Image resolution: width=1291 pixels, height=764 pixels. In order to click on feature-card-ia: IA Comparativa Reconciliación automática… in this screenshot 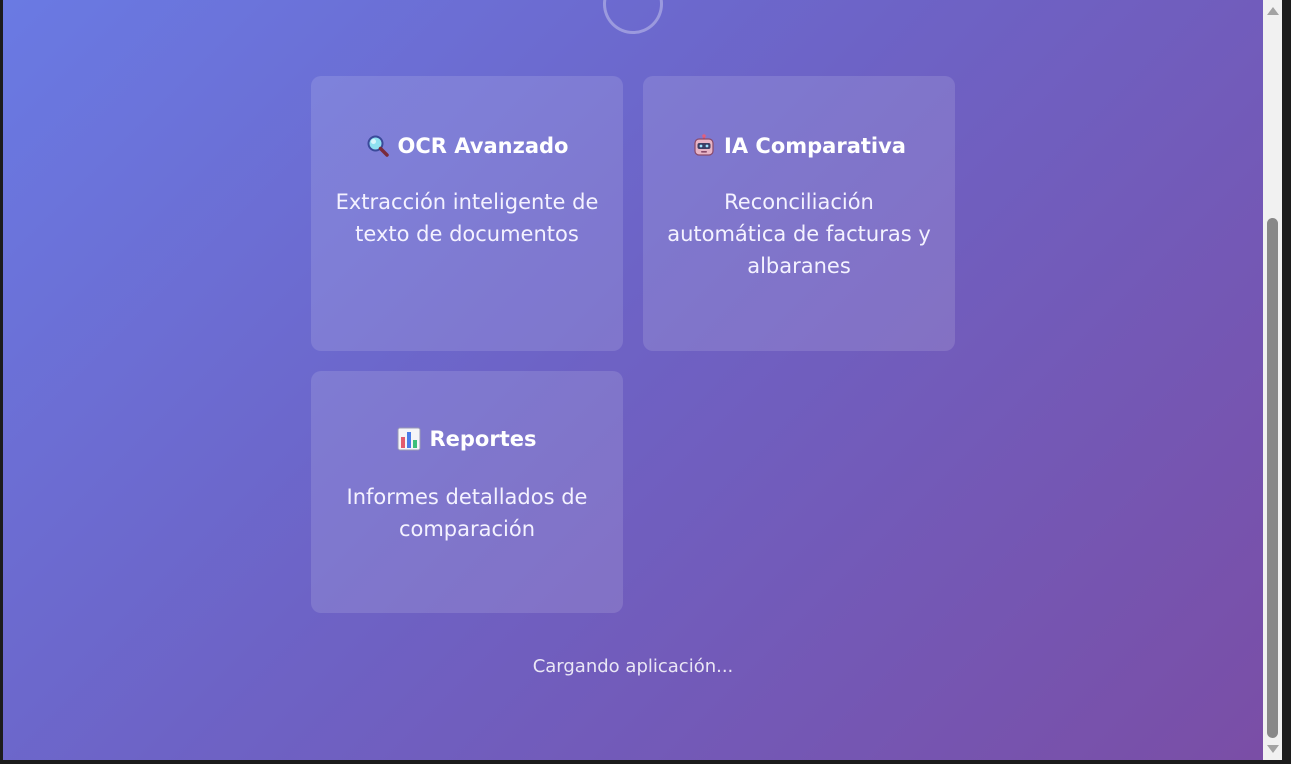, I will do `click(799, 213)`.